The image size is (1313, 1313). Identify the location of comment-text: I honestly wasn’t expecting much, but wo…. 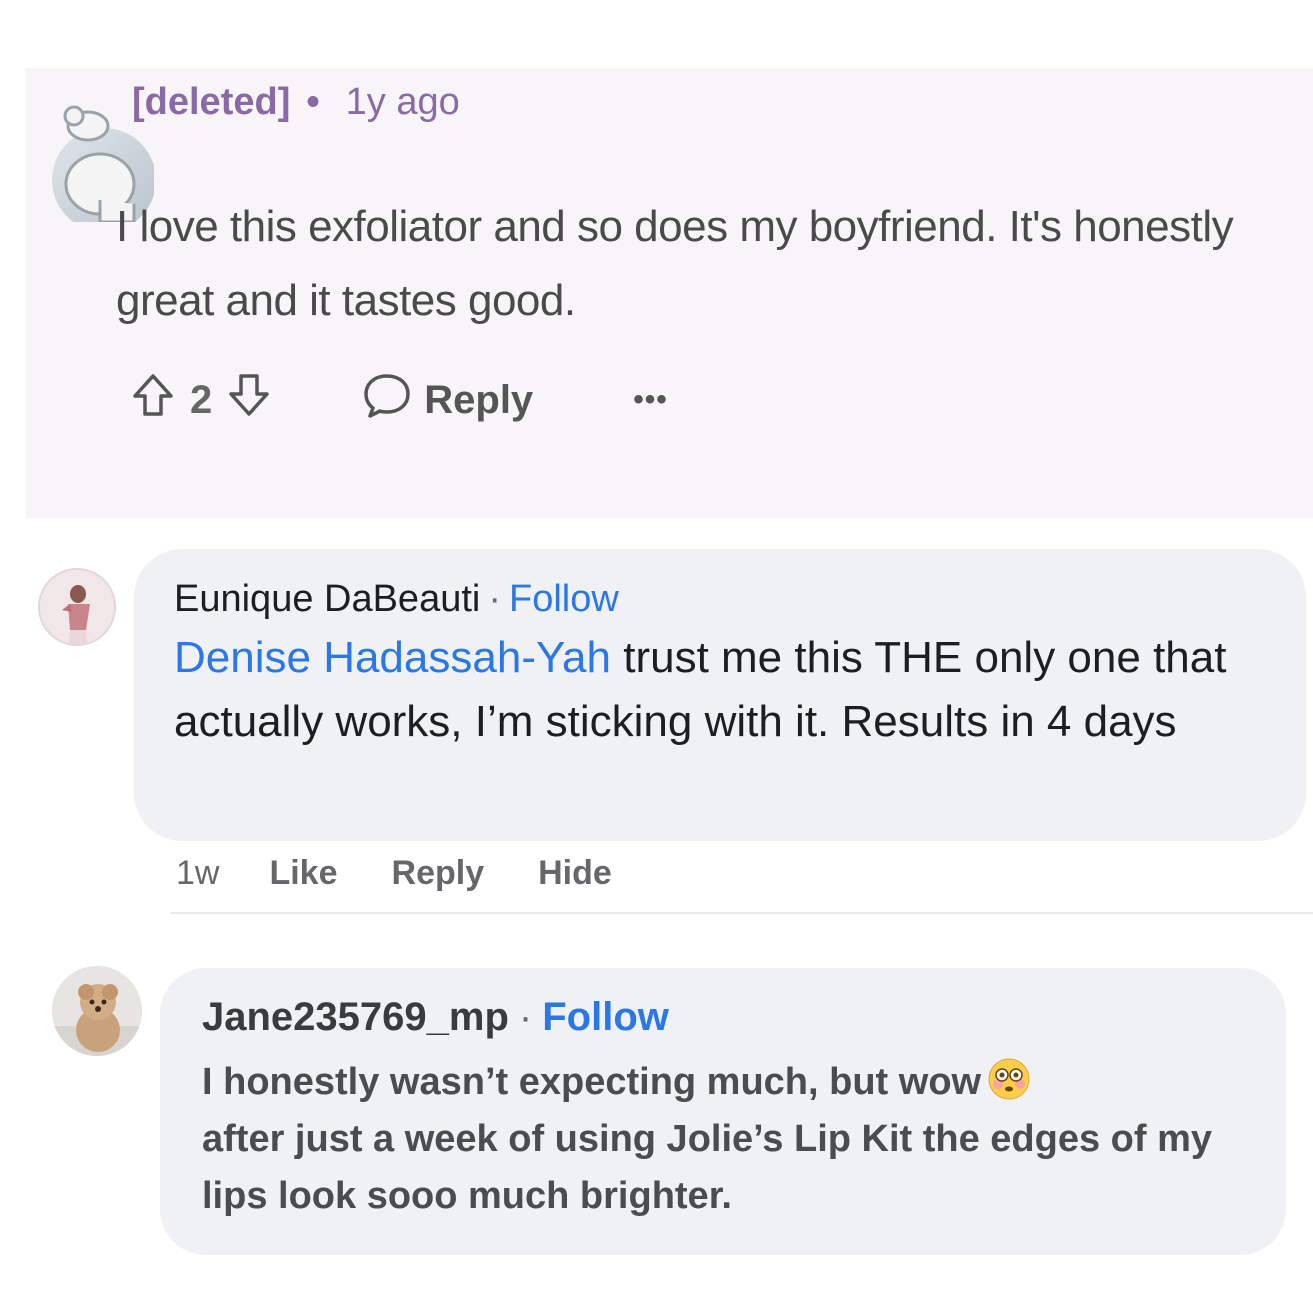
(592, 1082).